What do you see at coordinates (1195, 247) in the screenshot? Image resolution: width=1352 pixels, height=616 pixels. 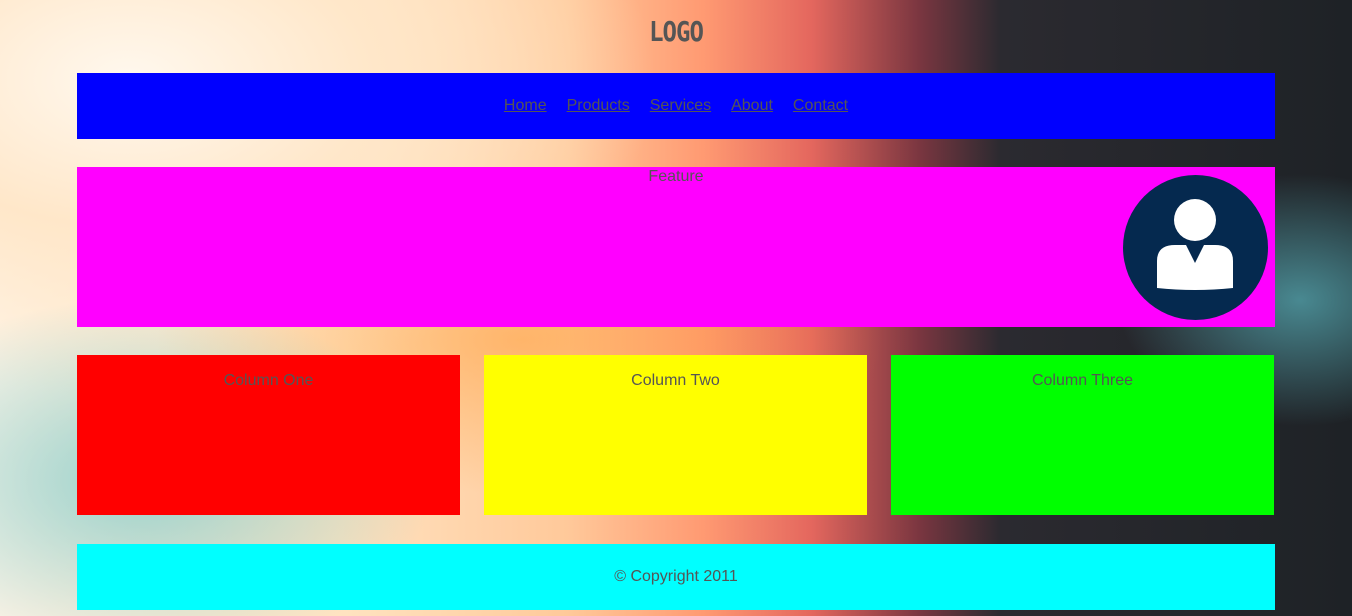 I see `user-avatar-icon` at bounding box center [1195, 247].